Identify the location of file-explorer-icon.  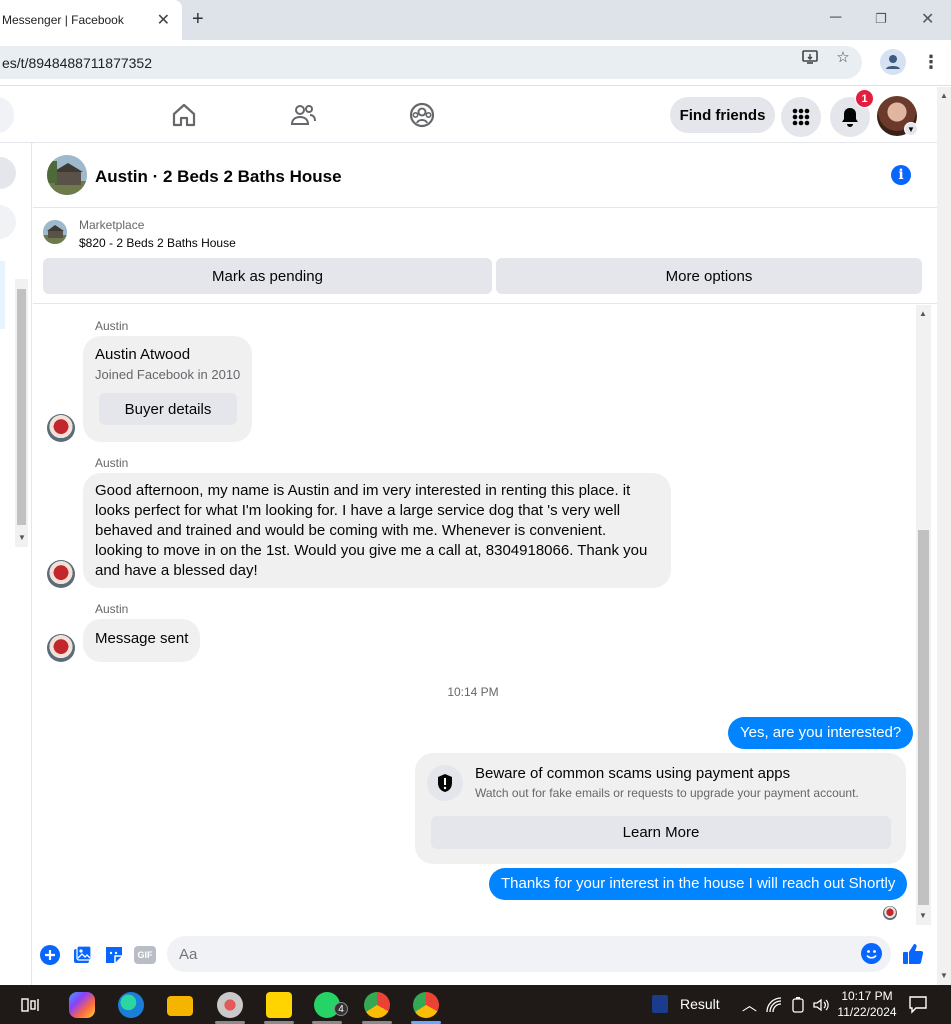
(180, 1006).